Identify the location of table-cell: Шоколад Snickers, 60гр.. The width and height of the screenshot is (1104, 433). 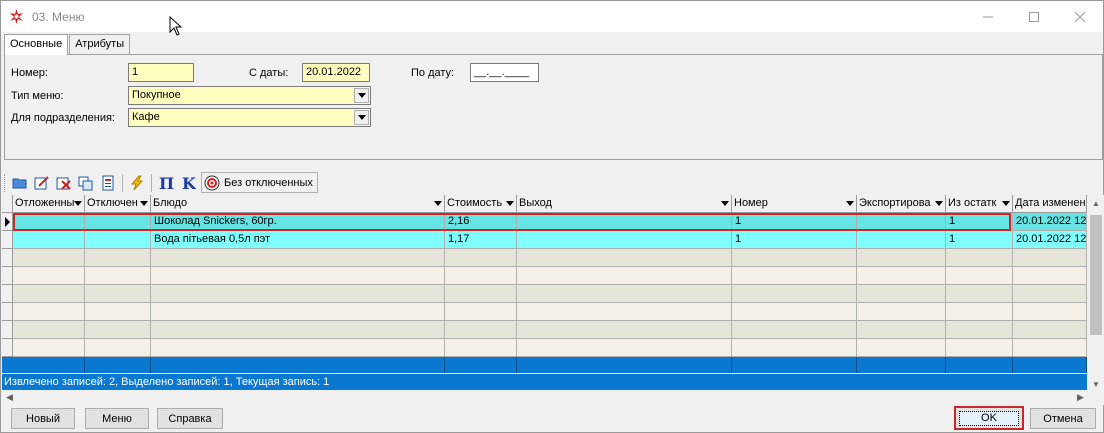
(298, 222).